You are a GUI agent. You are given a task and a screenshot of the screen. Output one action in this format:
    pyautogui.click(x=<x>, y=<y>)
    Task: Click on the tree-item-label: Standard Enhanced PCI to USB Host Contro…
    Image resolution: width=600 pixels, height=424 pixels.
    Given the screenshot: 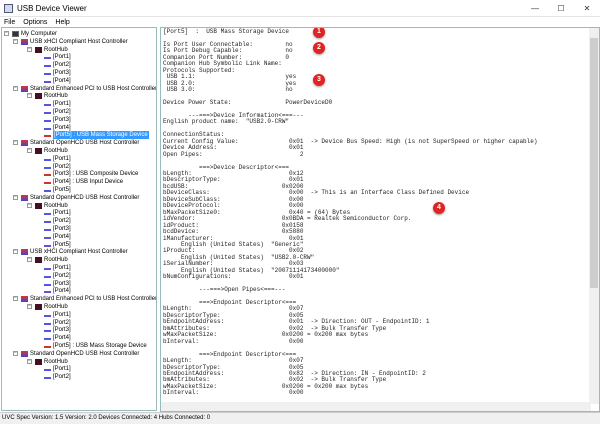 What is the action you would take?
    pyautogui.click(x=93, y=299)
    